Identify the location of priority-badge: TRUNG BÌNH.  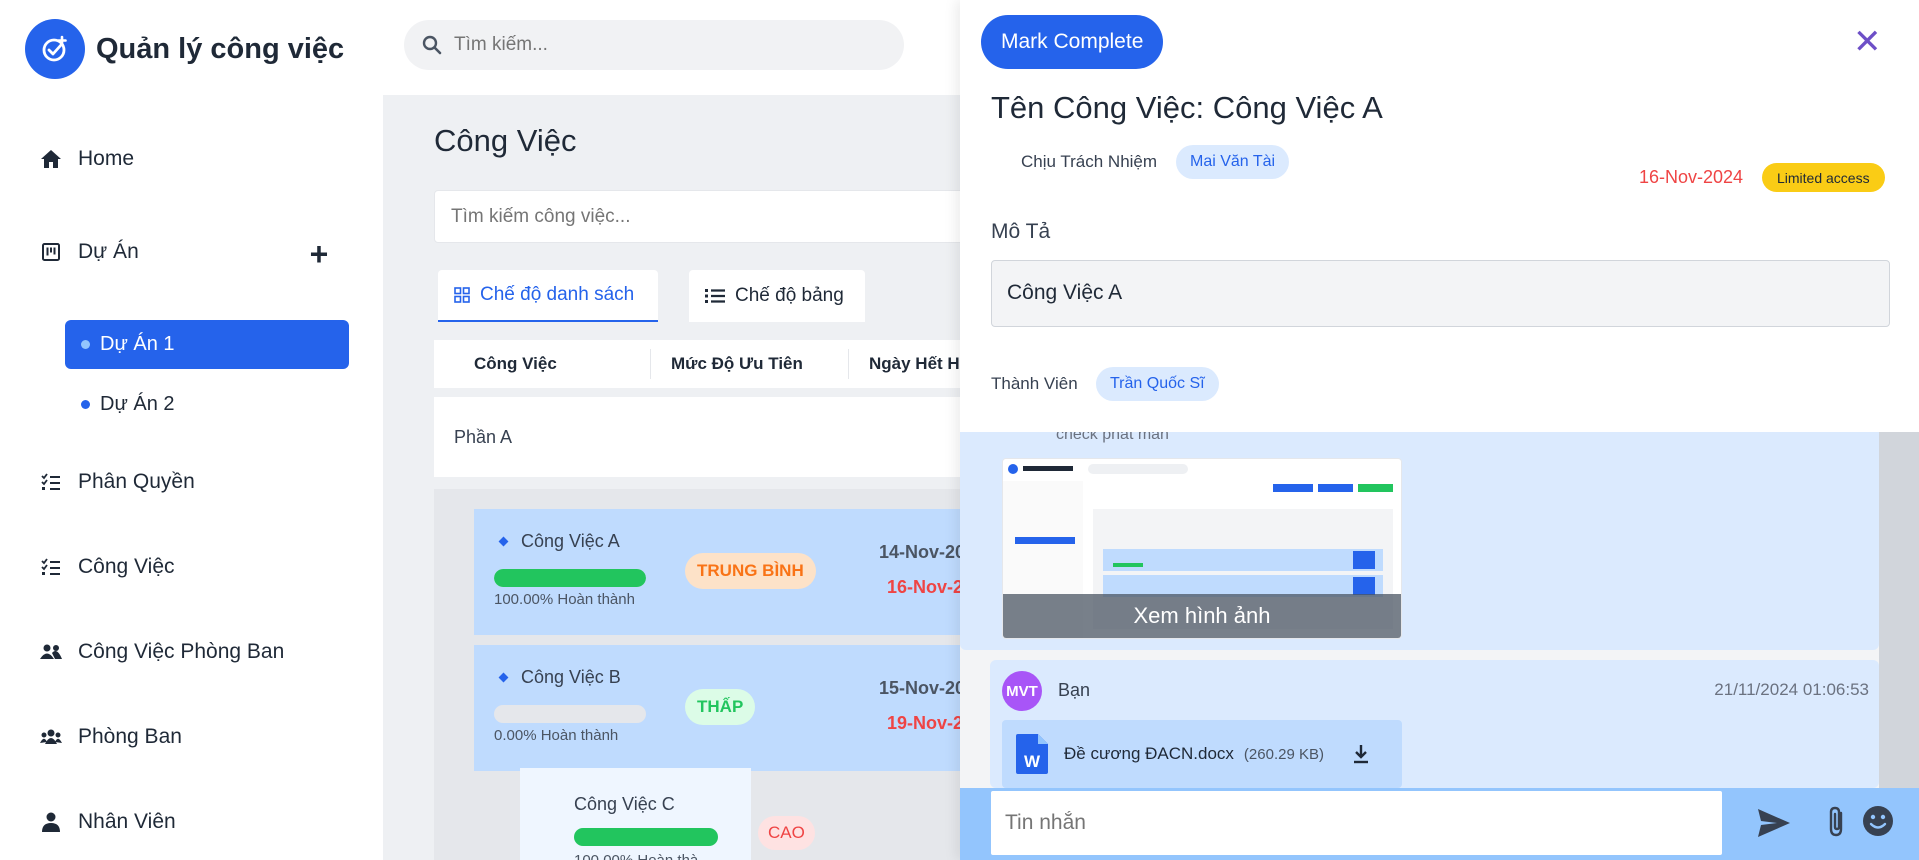
(750, 571).